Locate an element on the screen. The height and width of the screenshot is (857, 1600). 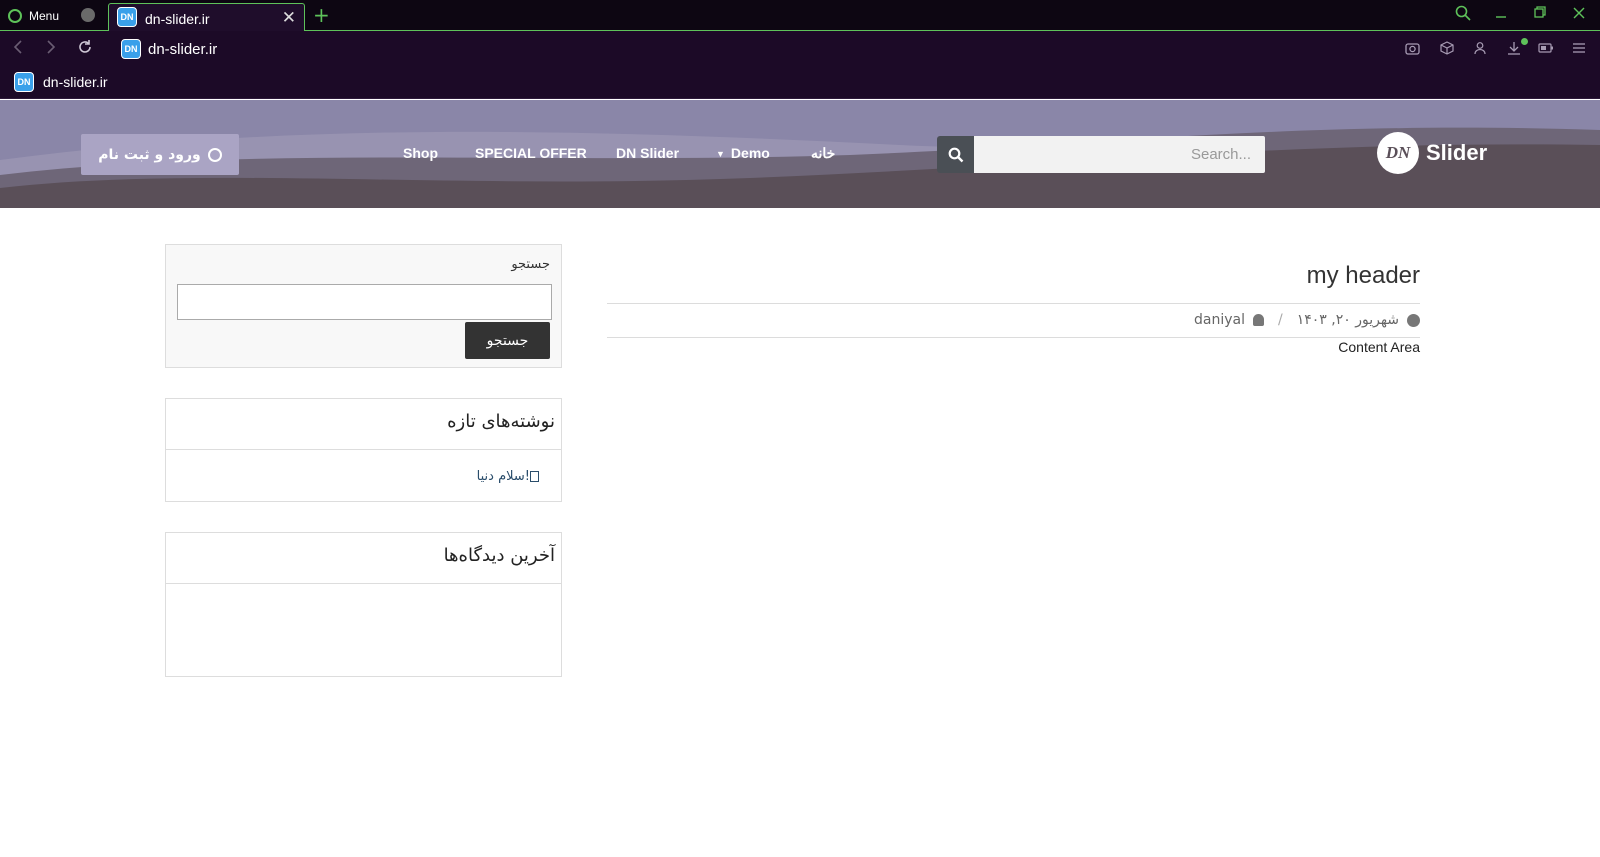
user-icon is located at coordinates (1258, 320).